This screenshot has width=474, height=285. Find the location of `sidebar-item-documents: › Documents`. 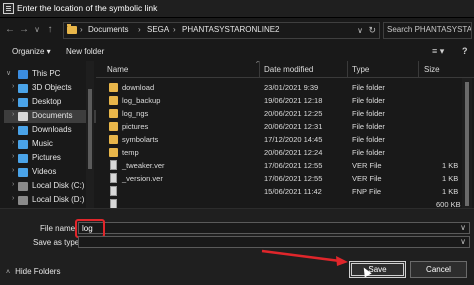

sidebar-item-documents: › Documents is located at coordinates (50, 116).